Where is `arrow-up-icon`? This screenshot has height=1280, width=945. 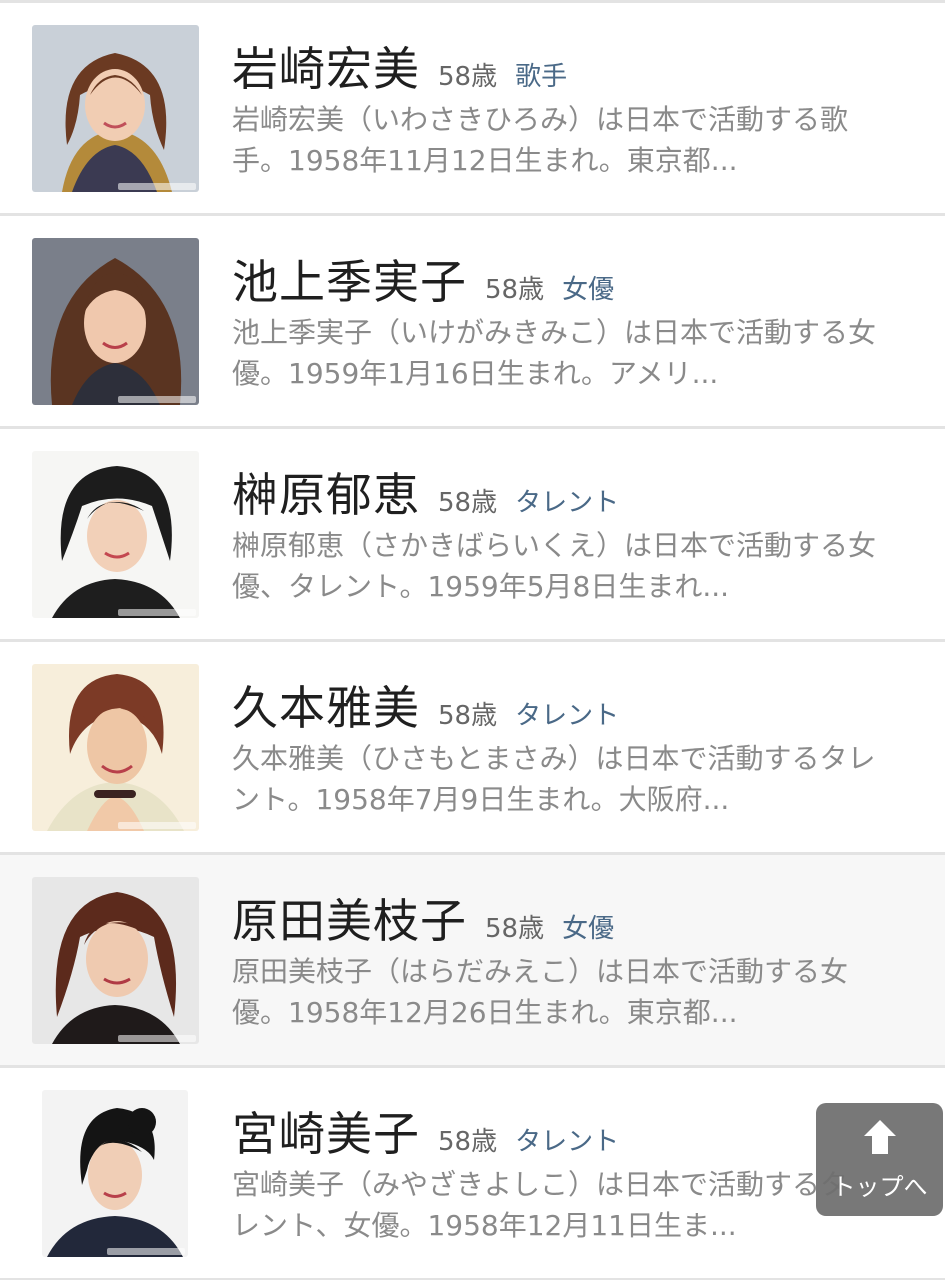 arrow-up-icon is located at coordinates (880, 1137).